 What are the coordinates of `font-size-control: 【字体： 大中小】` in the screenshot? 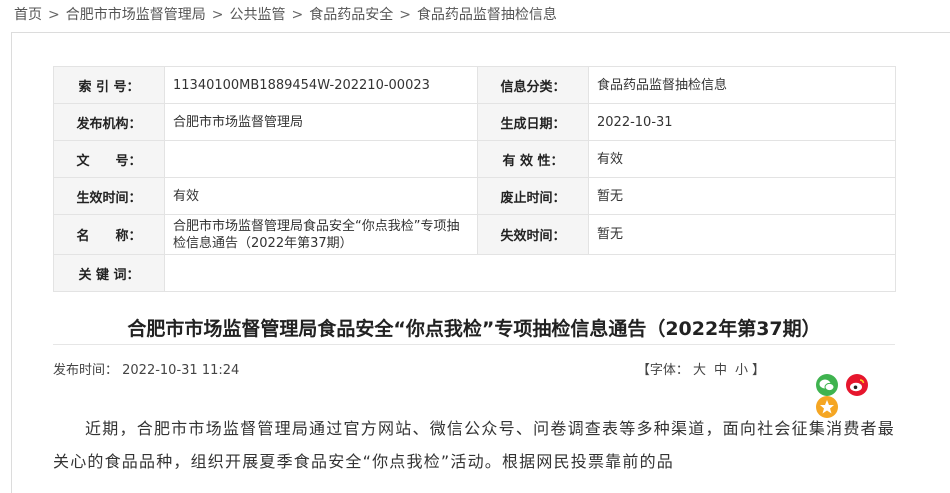 It's located at (701, 368).